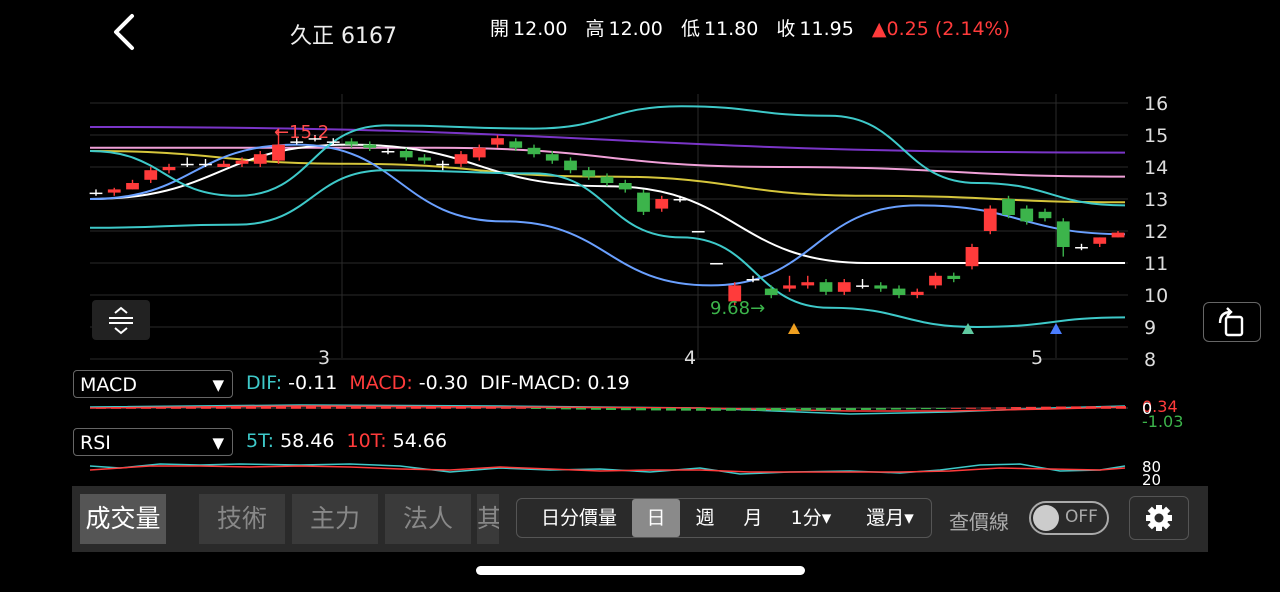 The image size is (1280, 592). I want to click on period-intraday: 日分價量, so click(579, 518).